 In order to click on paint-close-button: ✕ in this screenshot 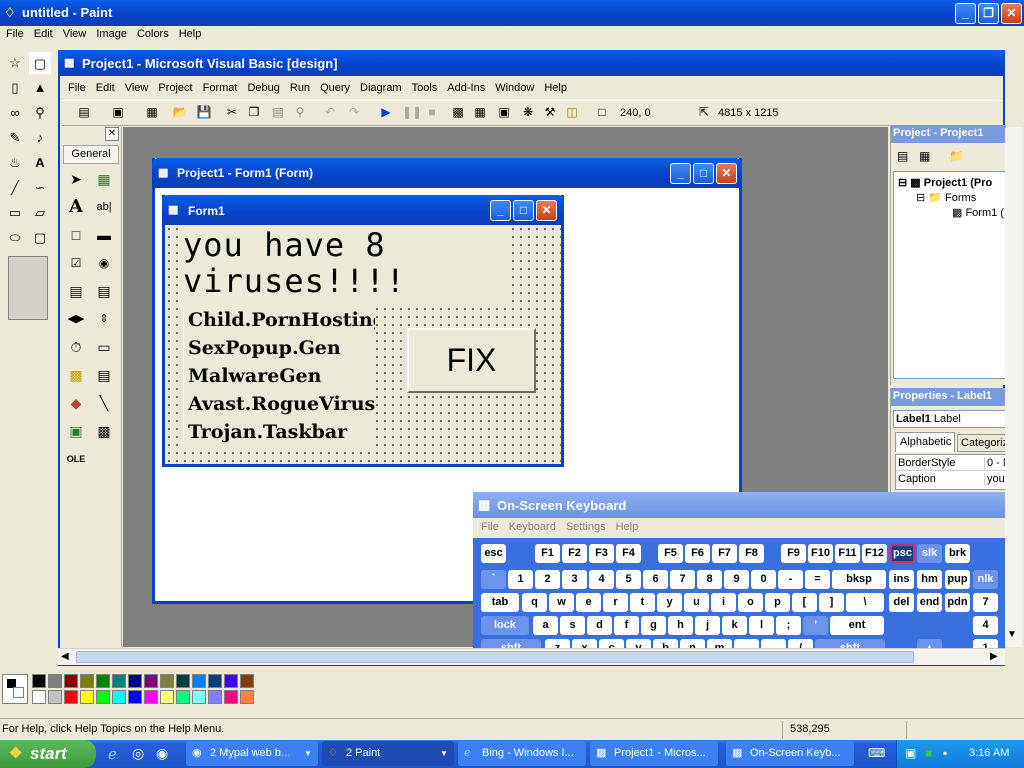, I will do `click(1011, 13)`.